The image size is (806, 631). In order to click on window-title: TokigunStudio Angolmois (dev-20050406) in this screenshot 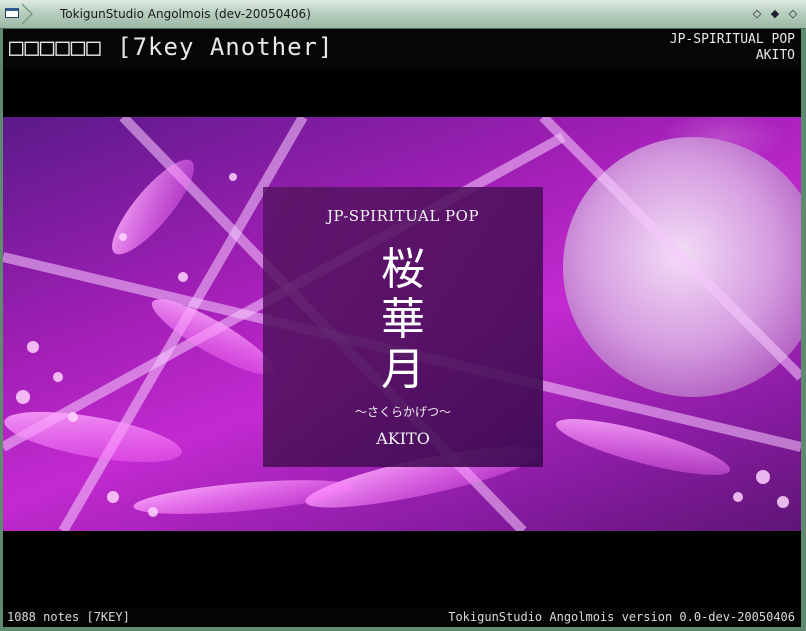, I will do `click(185, 14)`.